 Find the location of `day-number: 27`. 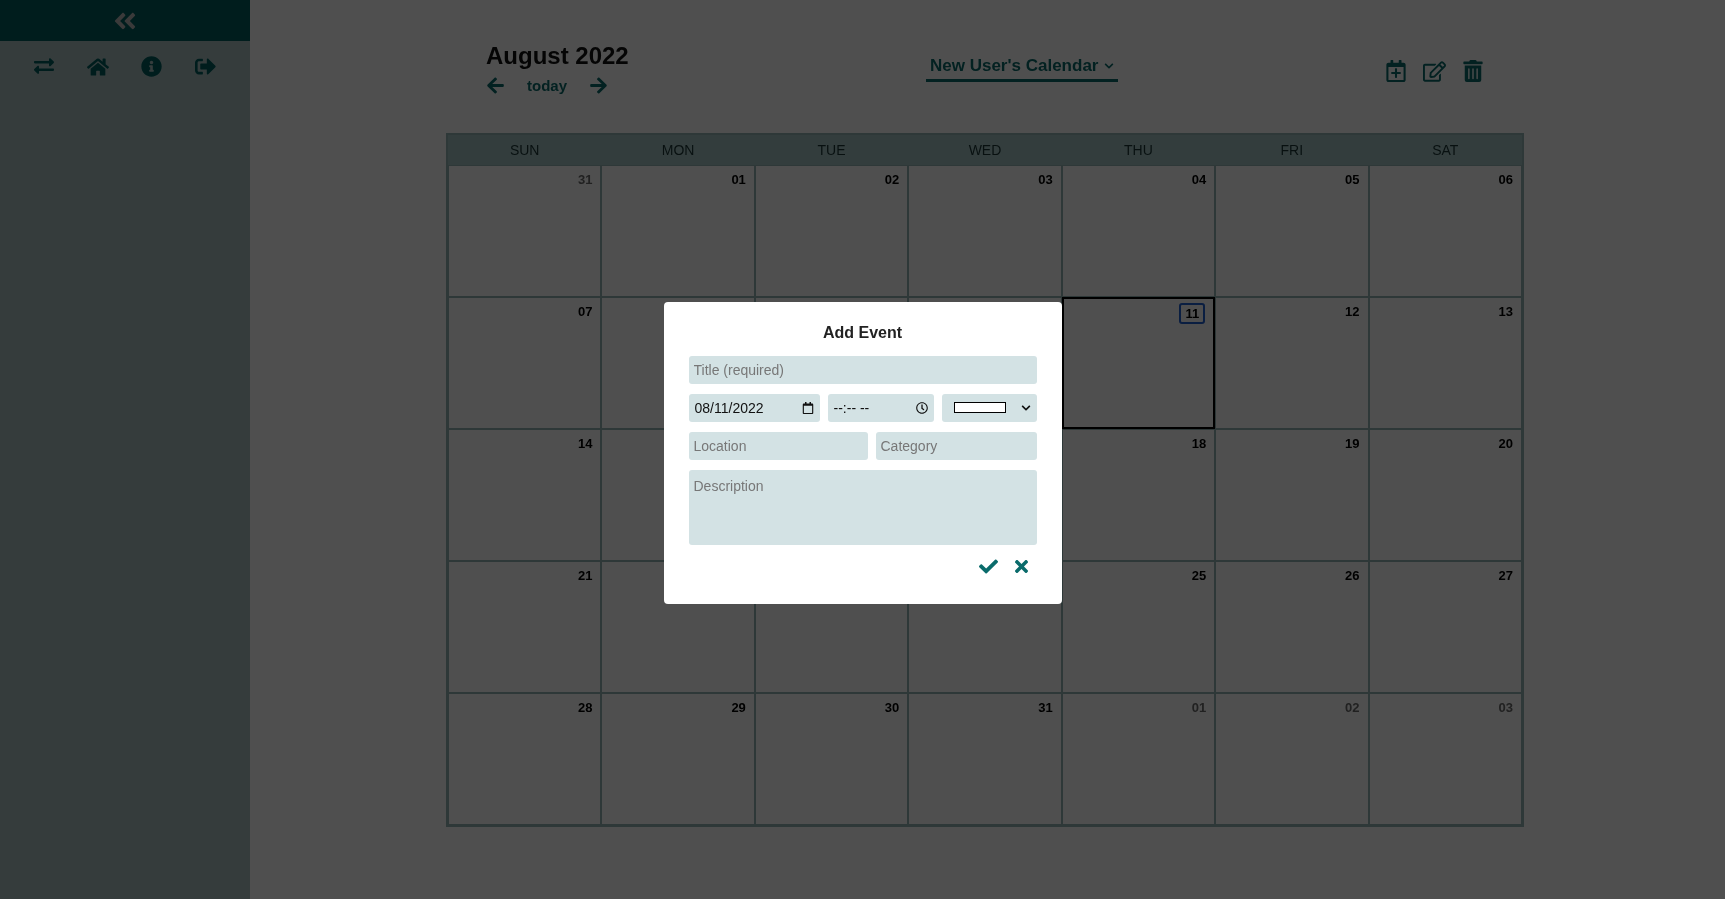

day-number: 27 is located at coordinates (1505, 575).